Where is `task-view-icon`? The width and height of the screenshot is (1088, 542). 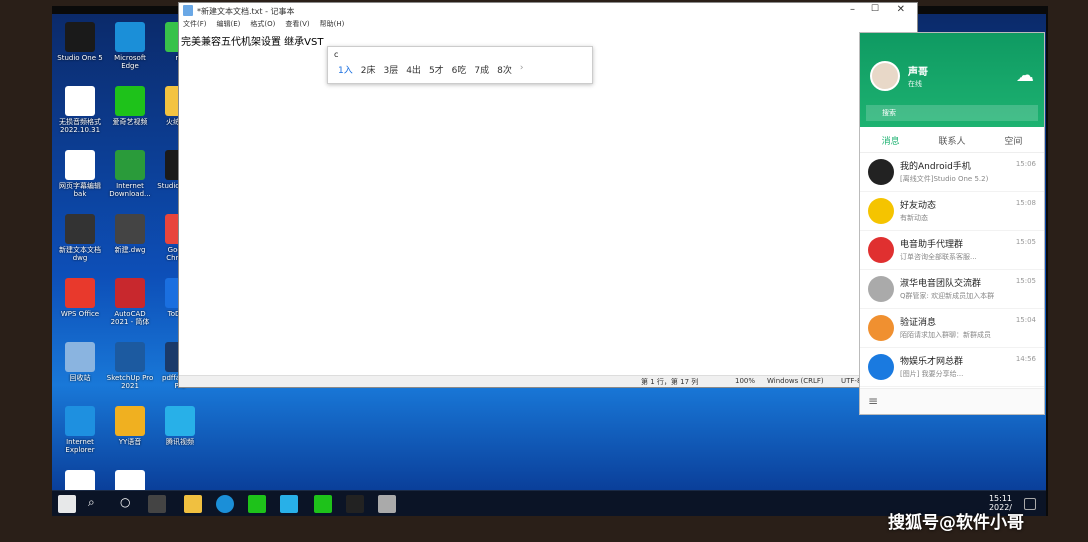
task-view-icon is located at coordinates (157, 504).